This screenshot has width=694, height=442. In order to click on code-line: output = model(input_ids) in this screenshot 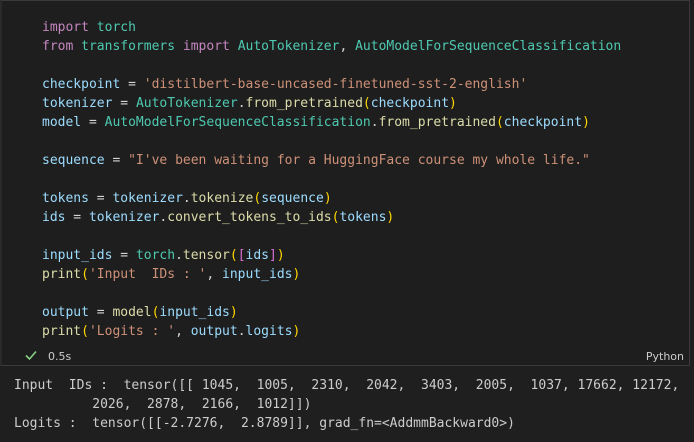, I will do `click(362, 312)`.